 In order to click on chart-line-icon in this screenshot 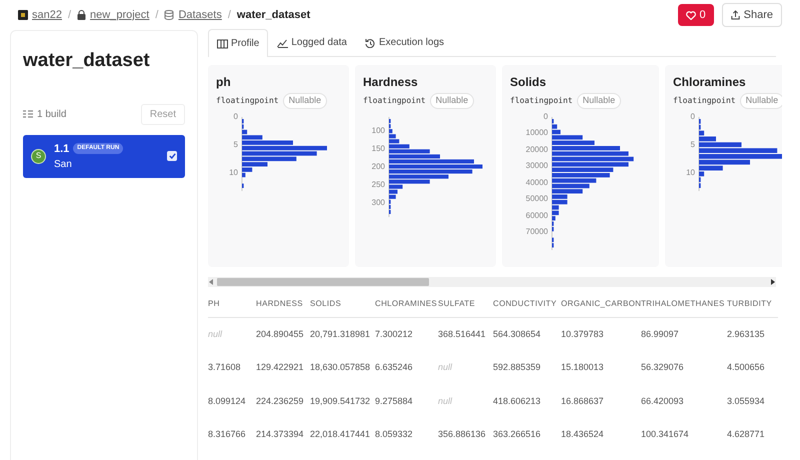, I will do `click(282, 43)`.